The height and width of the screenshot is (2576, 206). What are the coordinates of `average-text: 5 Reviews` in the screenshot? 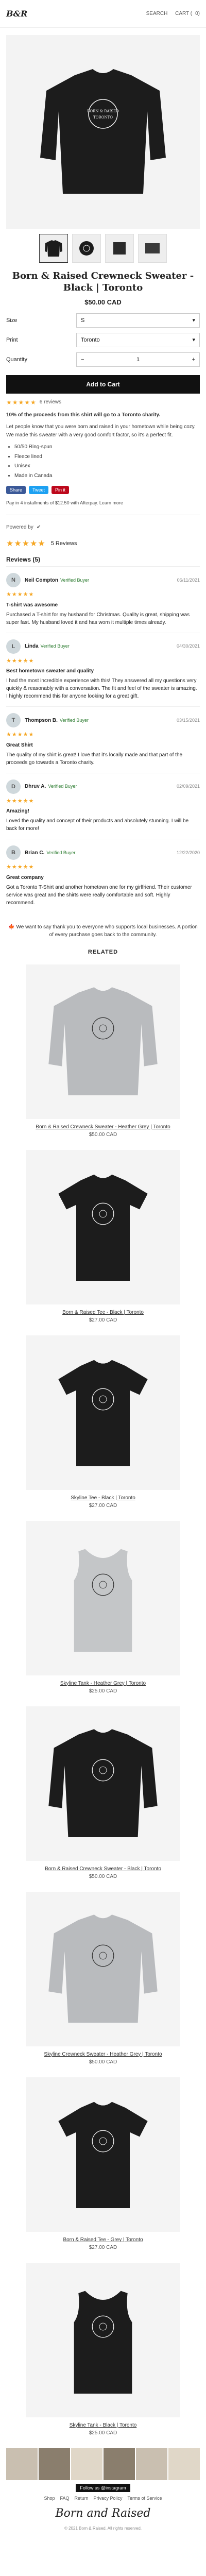 It's located at (64, 543).